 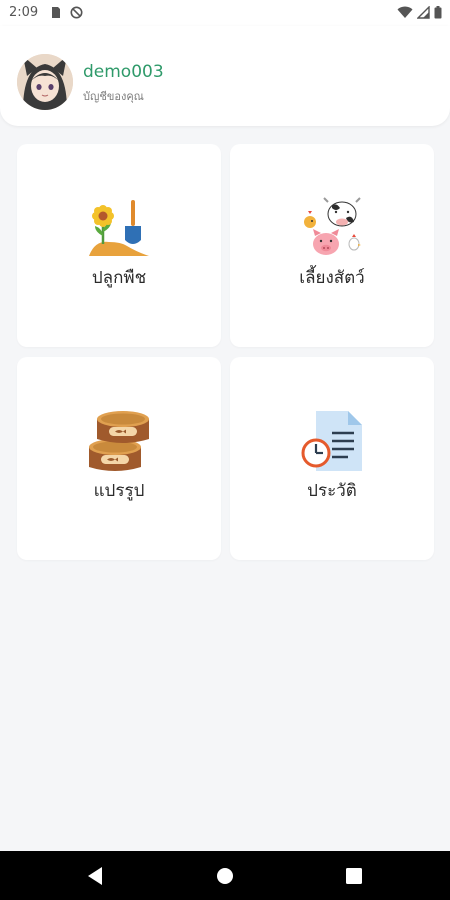 What do you see at coordinates (119, 278) in the screenshot?
I see `menu-label: ปลูกพืช` at bounding box center [119, 278].